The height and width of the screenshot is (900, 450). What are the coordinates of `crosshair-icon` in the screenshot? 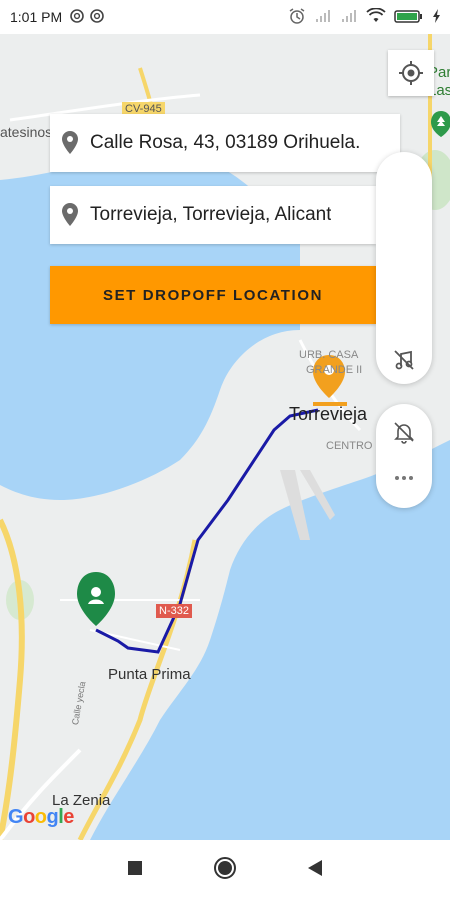 It's located at (411, 73).